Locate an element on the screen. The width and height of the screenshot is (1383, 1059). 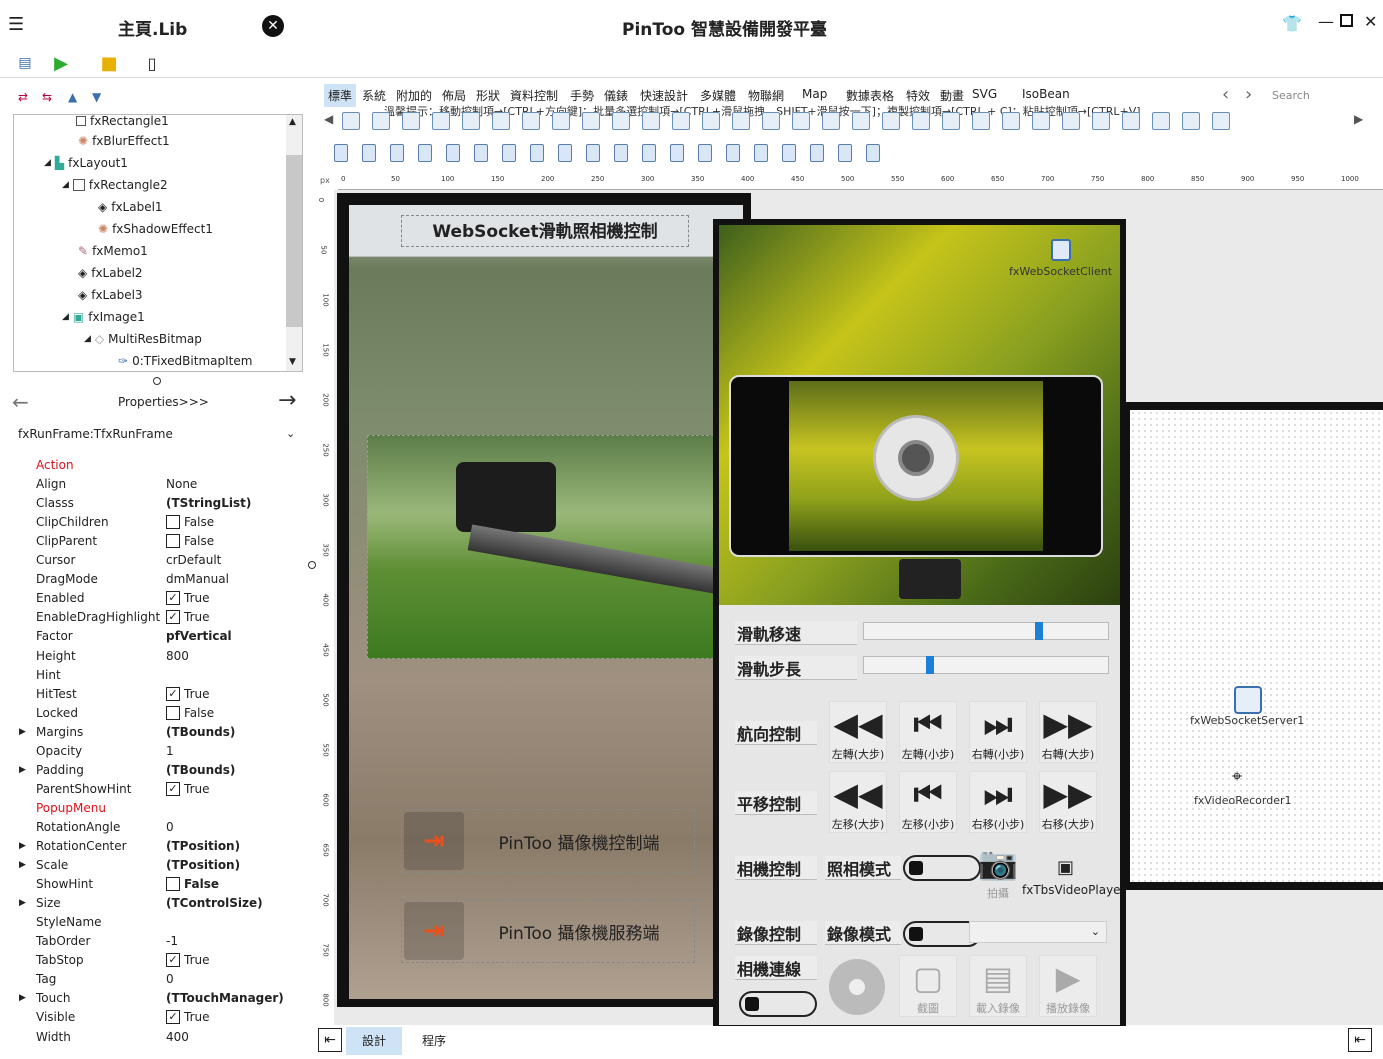
scroll-thumb is located at coordinates (294, 241).